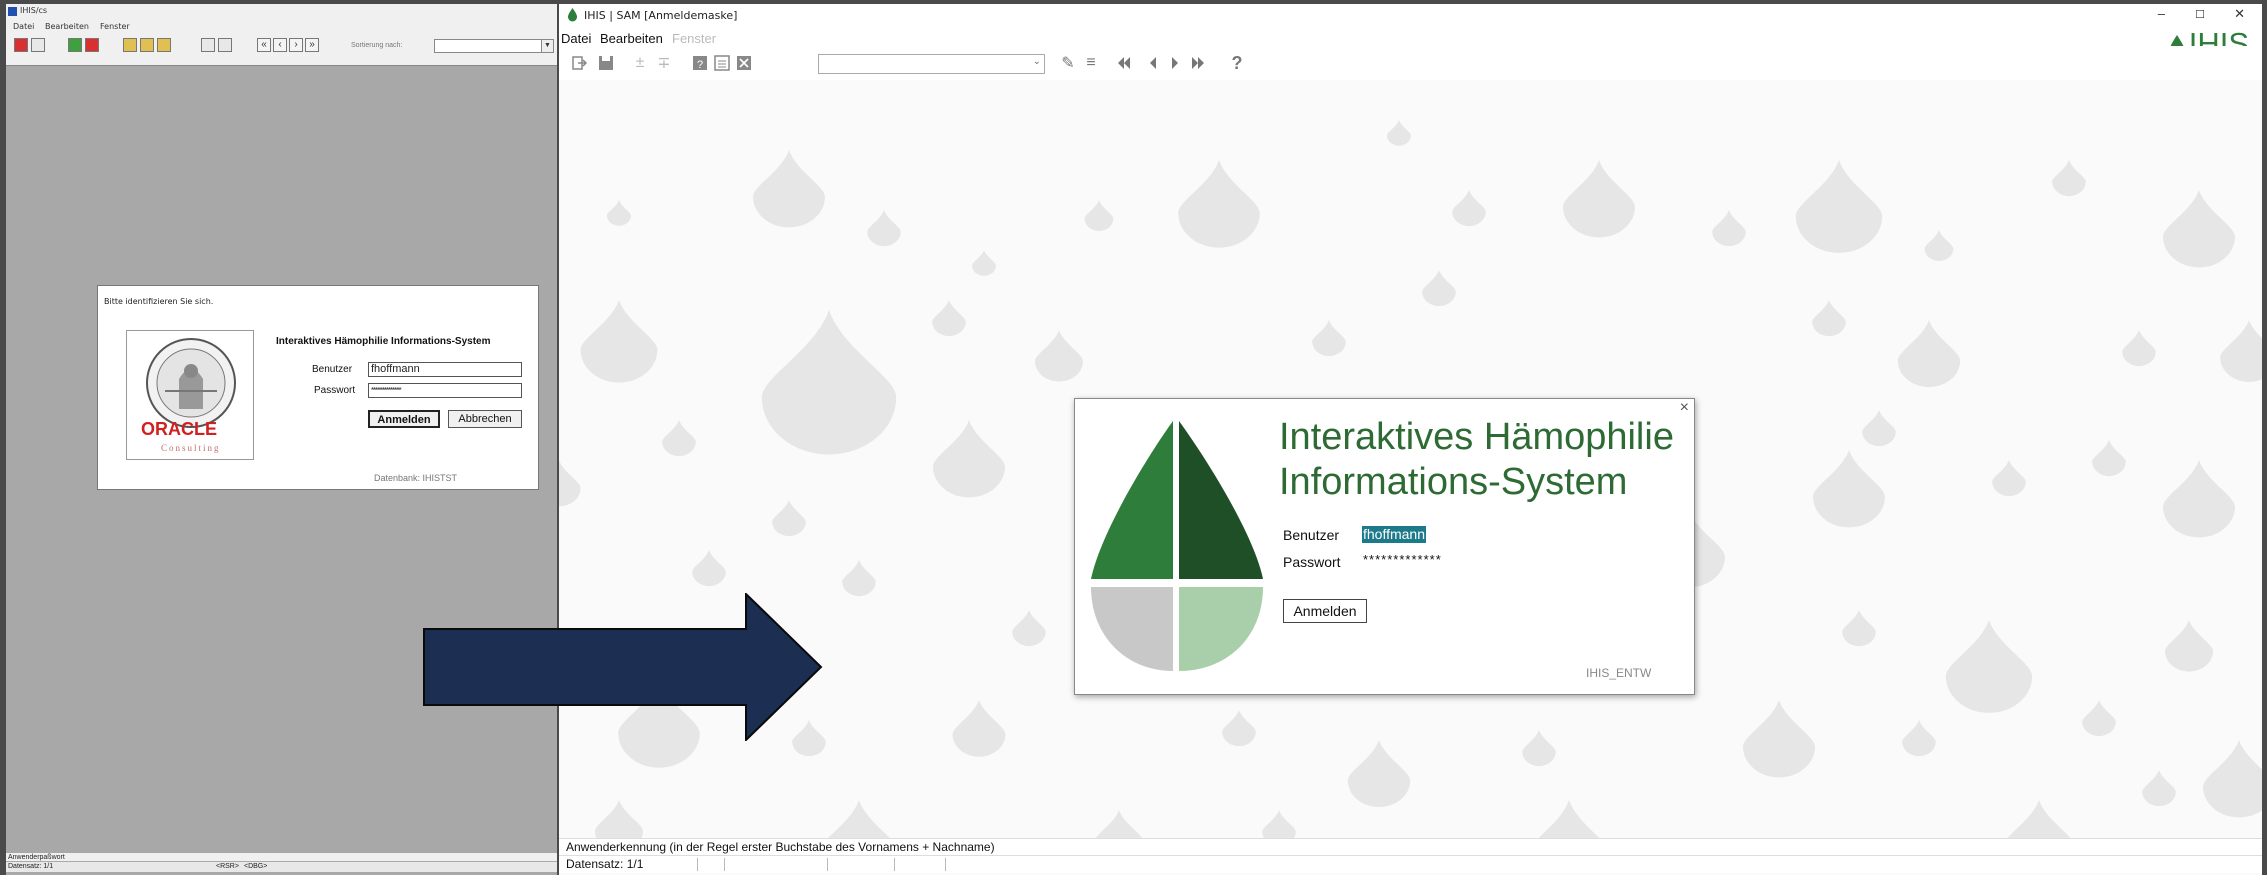  What do you see at coordinates (640, 63) in the screenshot?
I see `insert-record-icon: ±` at bounding box center [640, 63].